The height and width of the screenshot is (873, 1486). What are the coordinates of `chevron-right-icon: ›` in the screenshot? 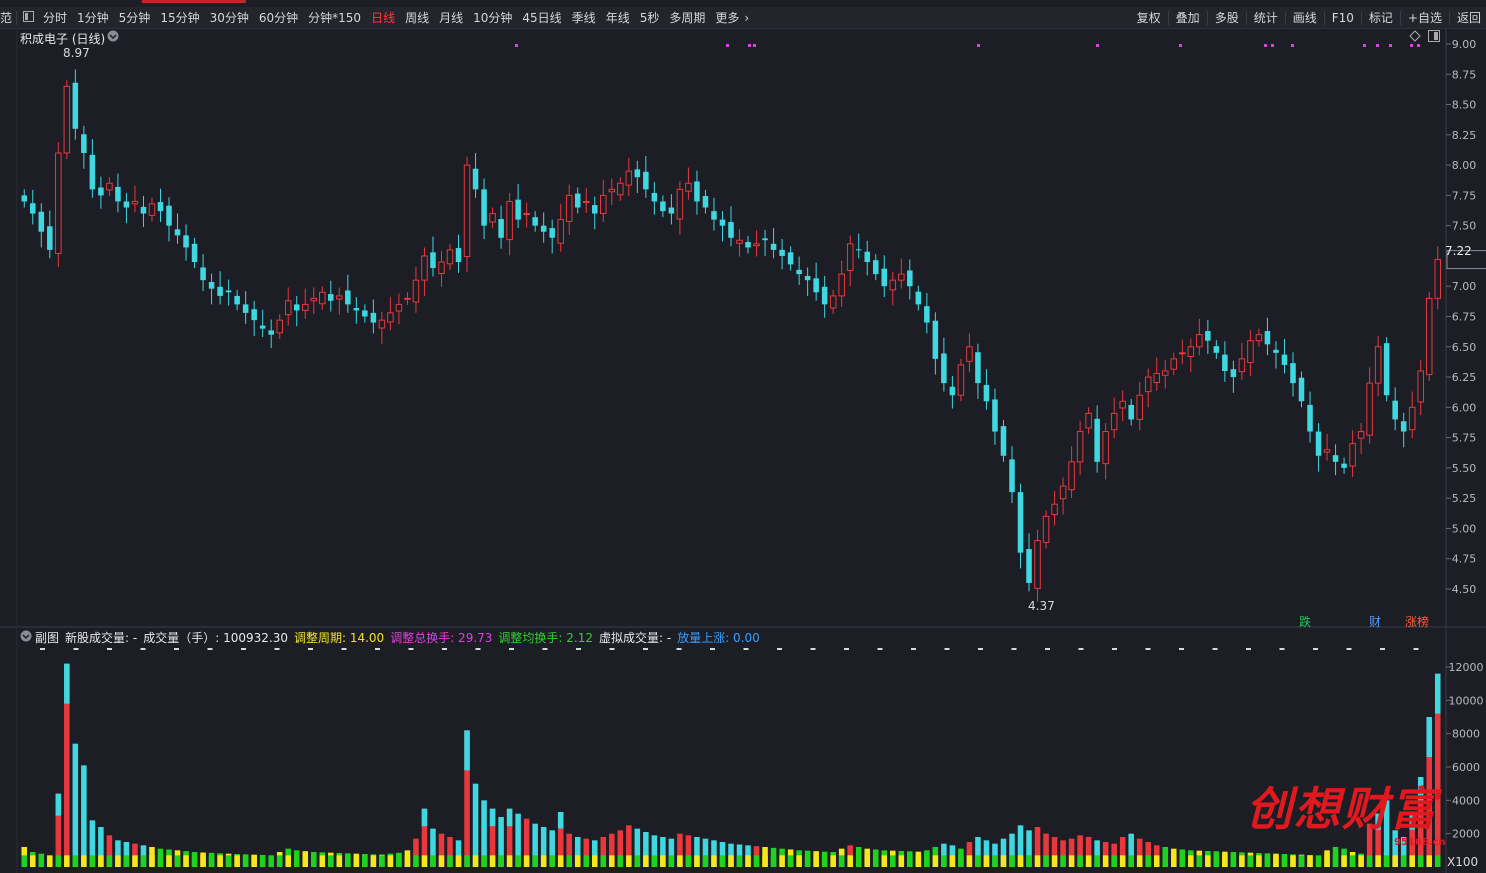 It's located at (746, 18).